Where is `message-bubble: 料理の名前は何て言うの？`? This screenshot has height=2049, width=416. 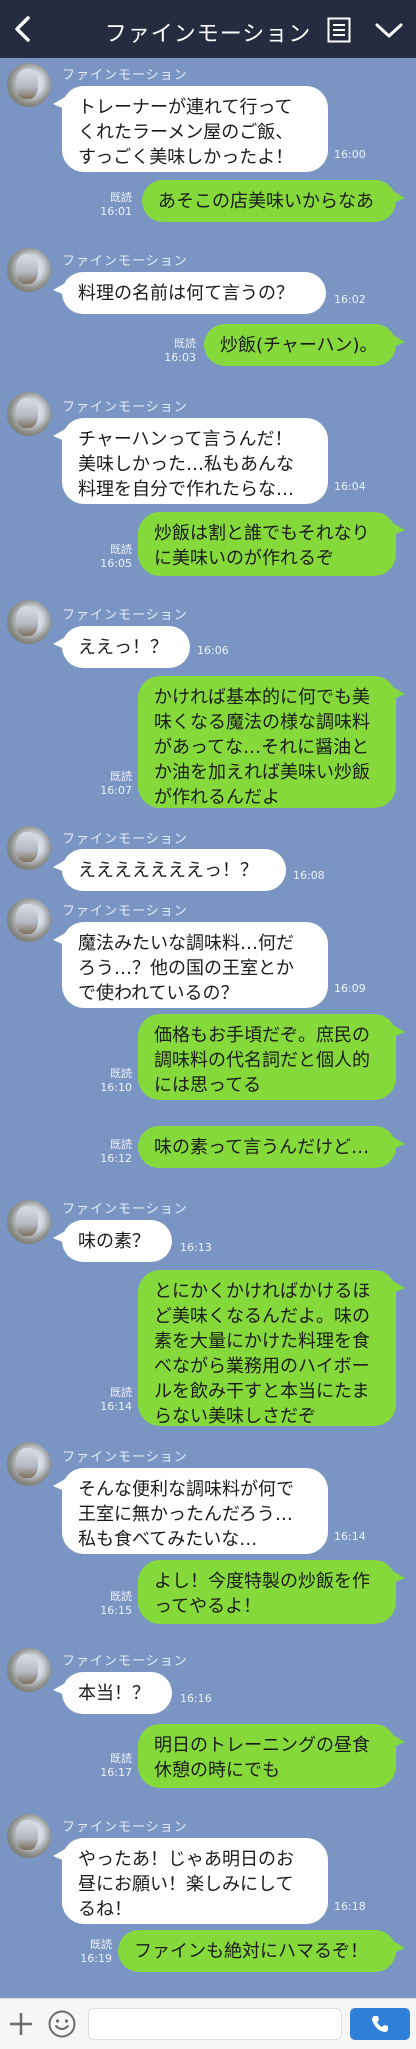 message-bubble: 料理の名前は何て言うの？ is located at coordinates (189, 293).